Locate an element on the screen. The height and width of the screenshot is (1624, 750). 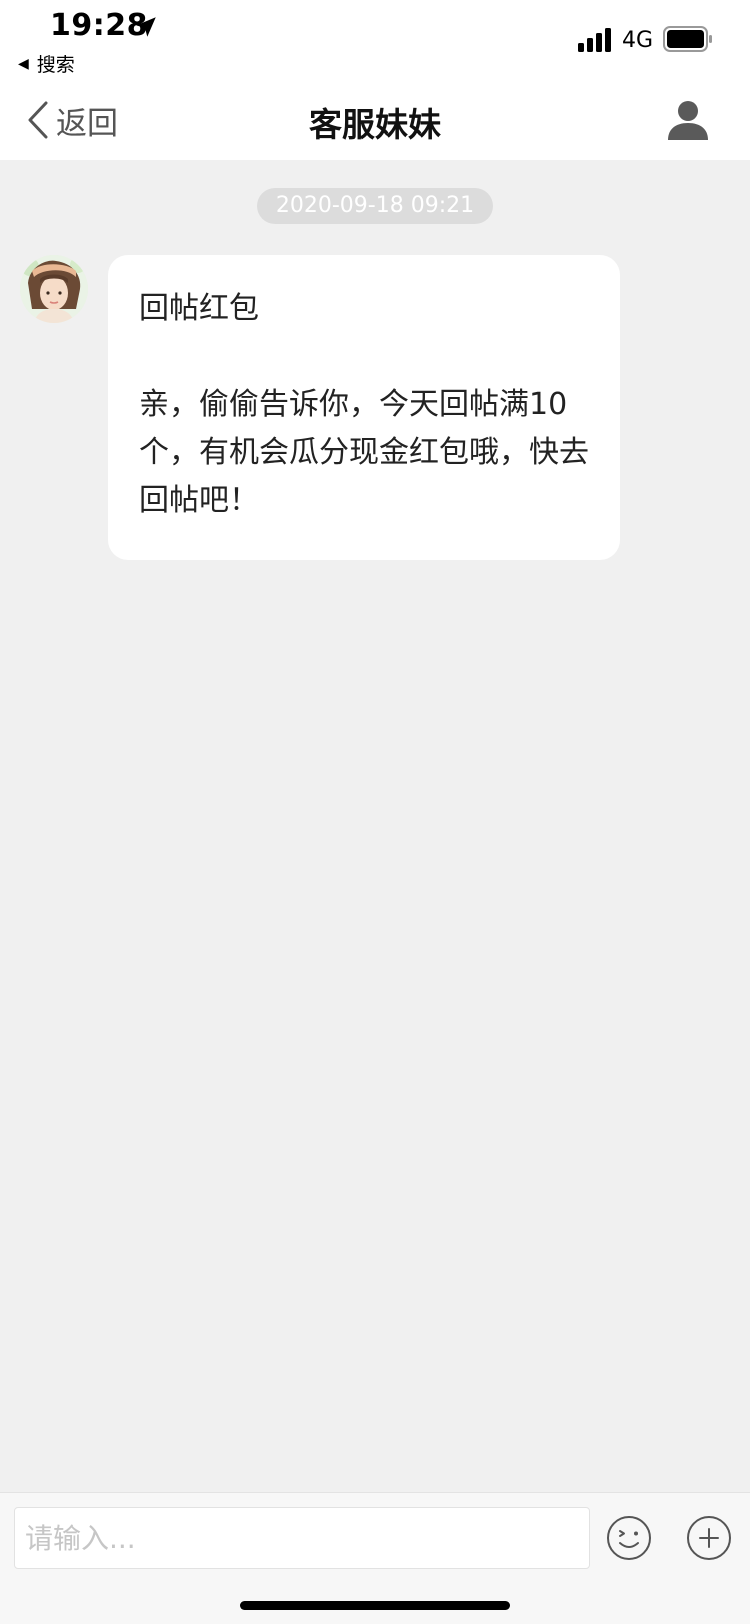
back-triangle-icon: ◀ is located at coordinates (23, 63).